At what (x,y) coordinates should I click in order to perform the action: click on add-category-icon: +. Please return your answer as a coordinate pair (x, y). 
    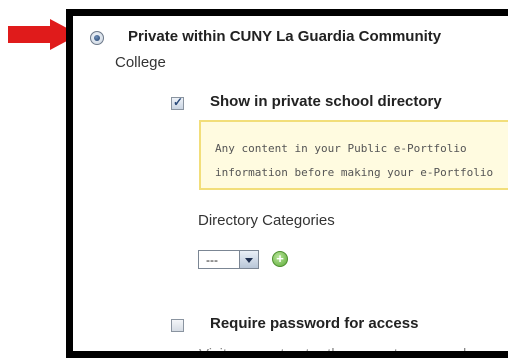
    Looking at the image, I should click on (280, 259).